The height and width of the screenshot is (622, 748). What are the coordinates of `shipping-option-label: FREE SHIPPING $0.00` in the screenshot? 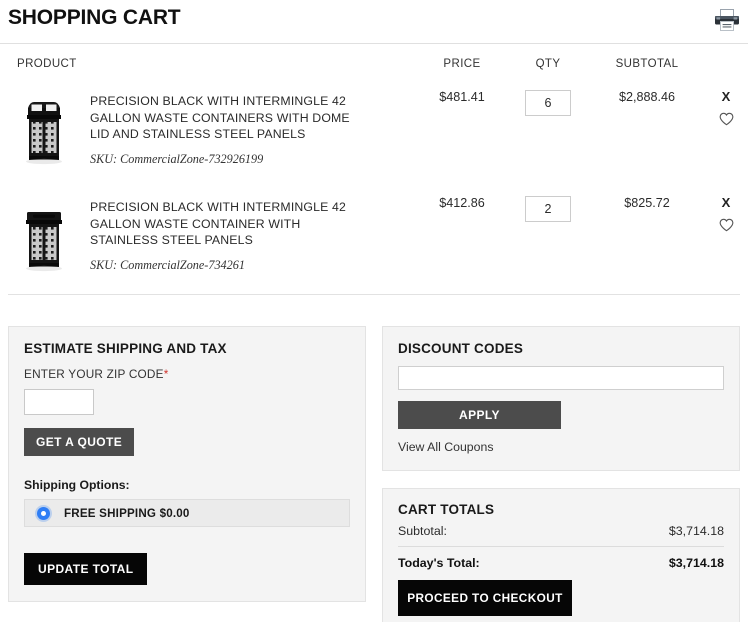 It's located at (127, 513).